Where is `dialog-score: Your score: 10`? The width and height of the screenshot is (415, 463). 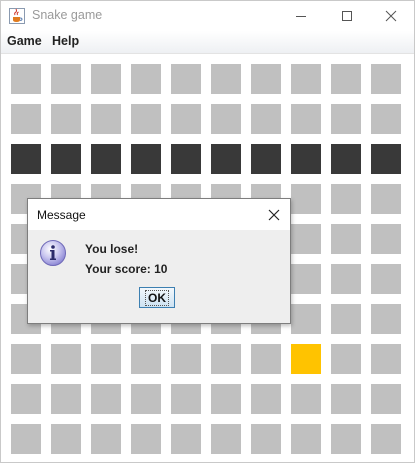
dialog-score: Your score: 10 is located at coordinates (126, 269).